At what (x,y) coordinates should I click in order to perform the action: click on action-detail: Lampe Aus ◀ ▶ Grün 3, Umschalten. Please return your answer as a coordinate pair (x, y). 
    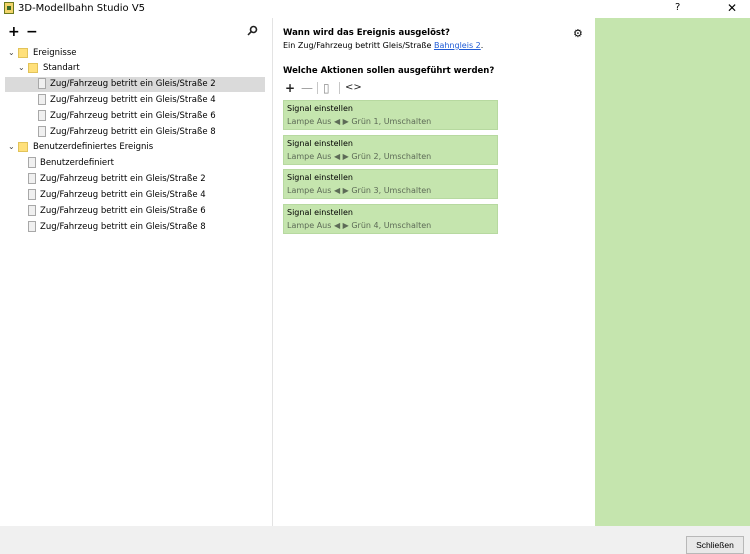
    Looking at the image, I should click on (359, 190).